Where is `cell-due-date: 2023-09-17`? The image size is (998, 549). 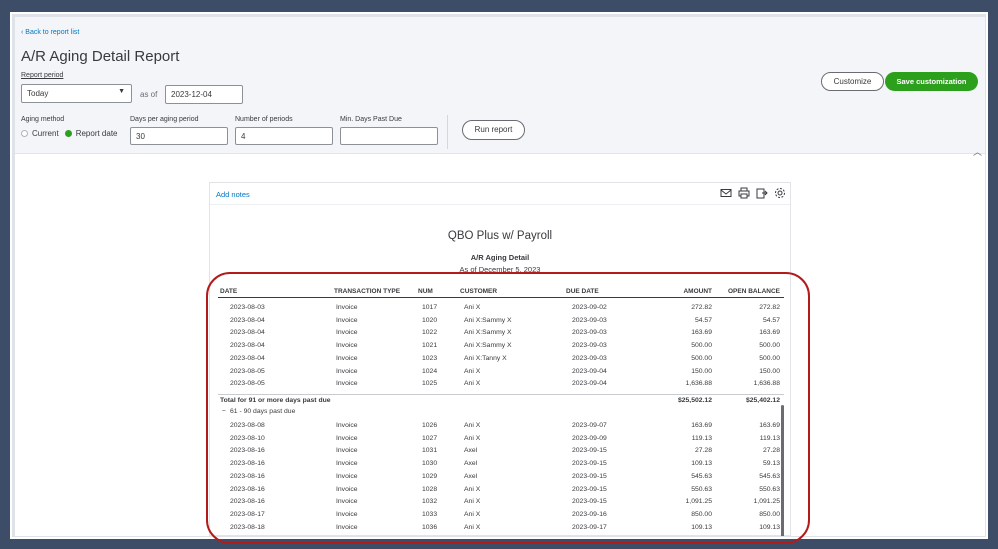 cell-due-date: 2023-09-17 is located at coordinates (589, 527).